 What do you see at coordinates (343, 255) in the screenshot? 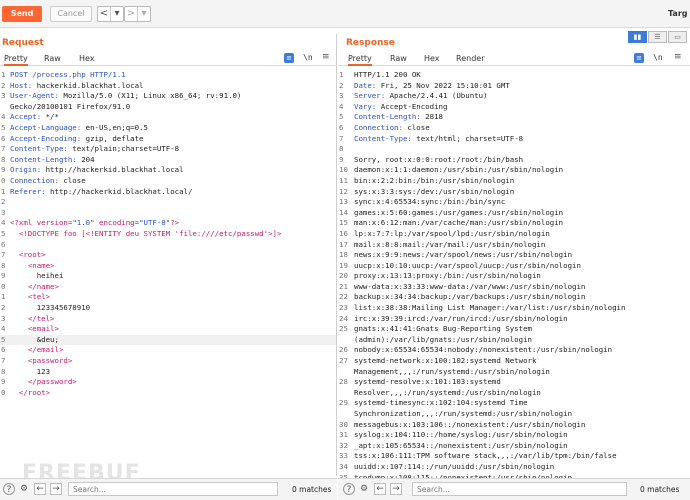
I see `line-number: 18` at bounding box center [343, 255].